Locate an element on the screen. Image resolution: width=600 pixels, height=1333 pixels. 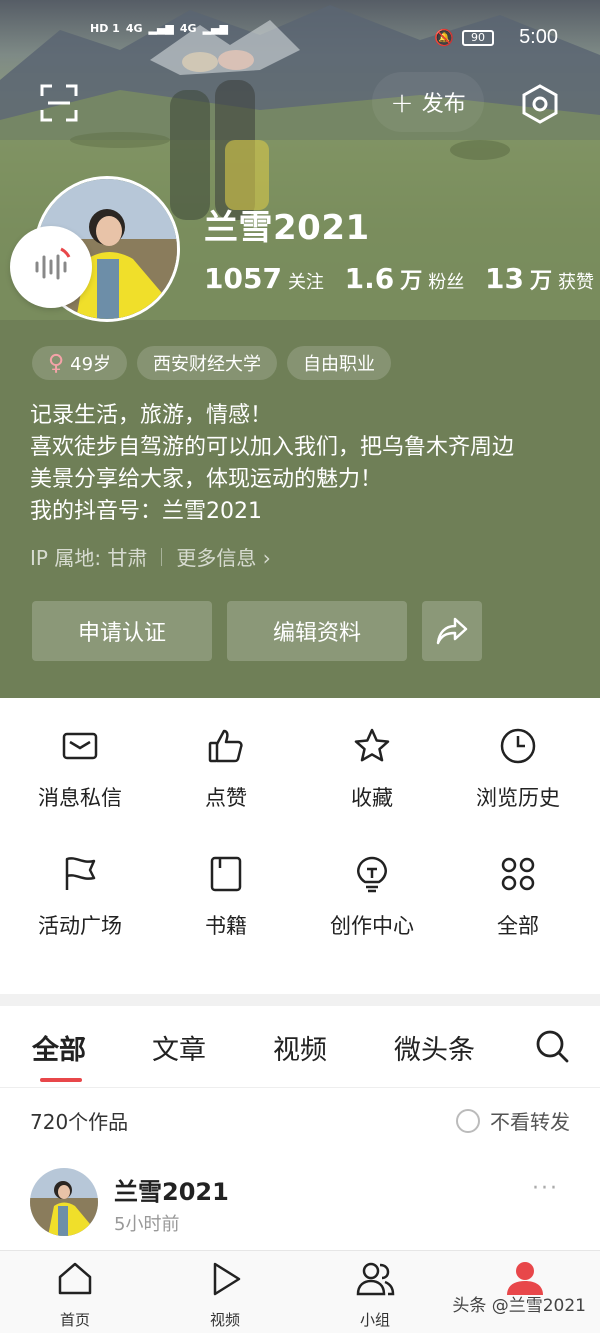
signal-icon: ▂▄▆ is located at coordinates (161, 28).